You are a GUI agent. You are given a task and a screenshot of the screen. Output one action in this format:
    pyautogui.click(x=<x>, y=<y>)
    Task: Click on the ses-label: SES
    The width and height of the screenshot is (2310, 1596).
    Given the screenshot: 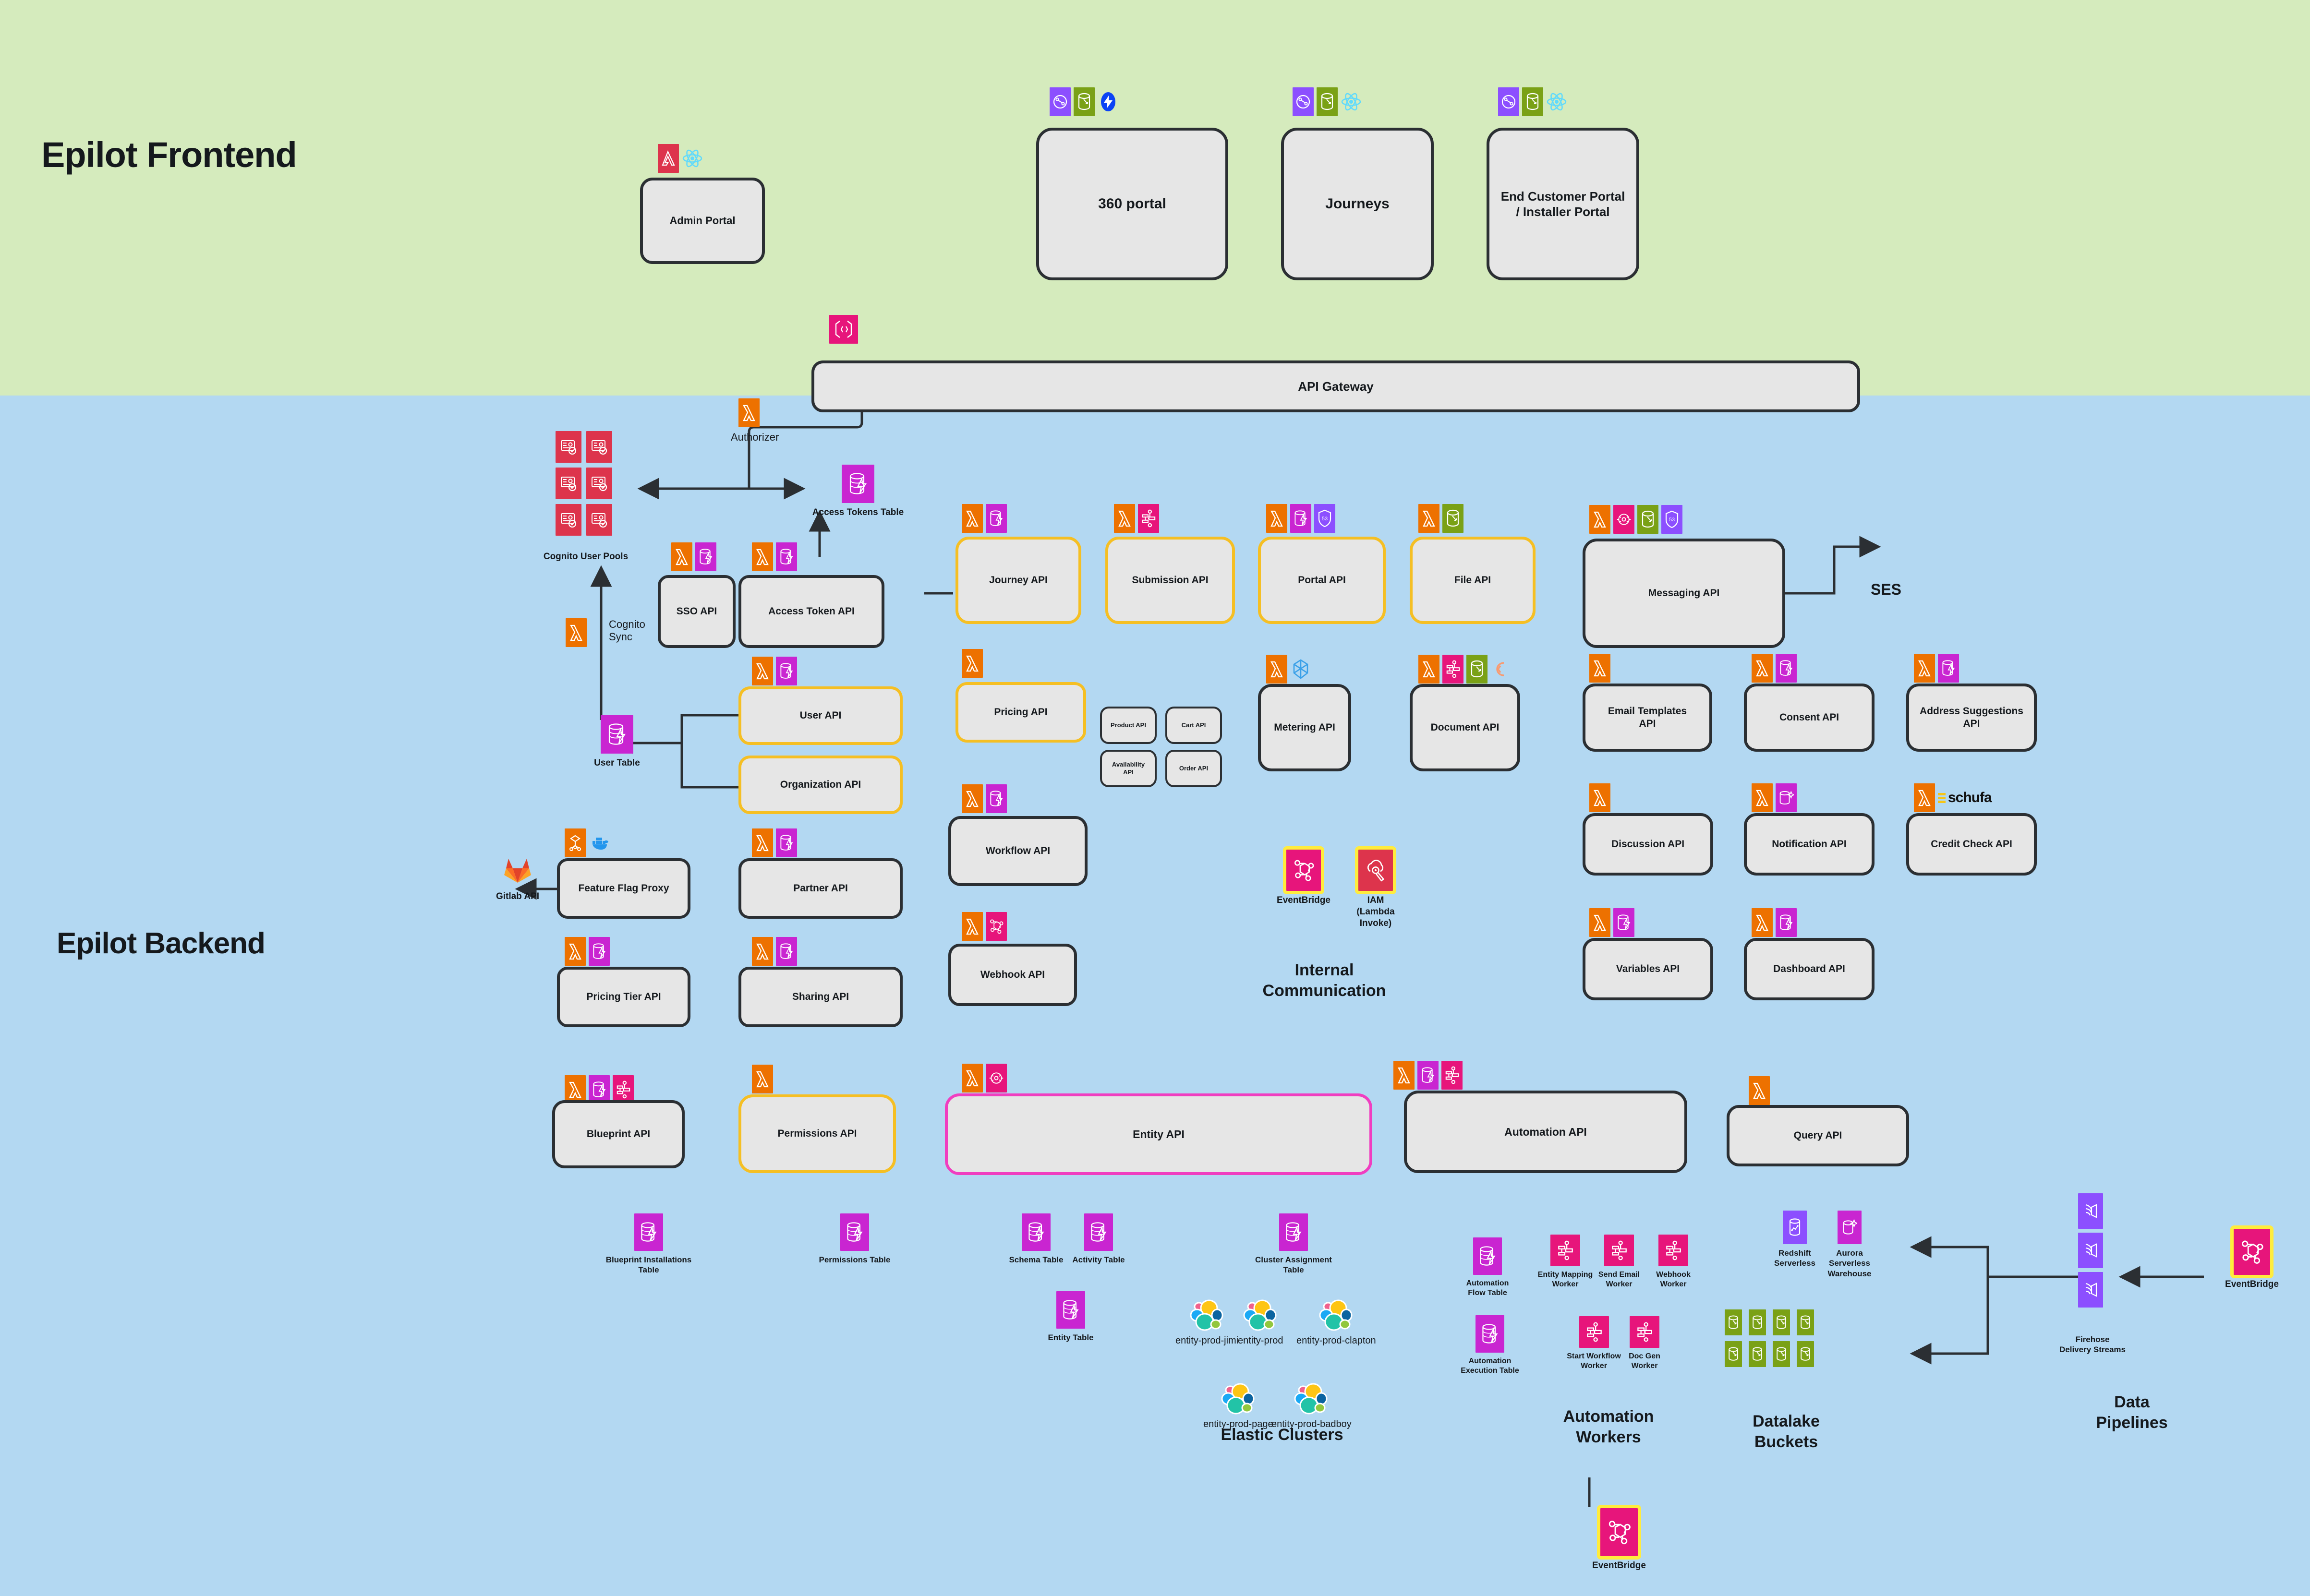 What is the action you would take?
    pyautogui.click(x=1886, y=589)
    